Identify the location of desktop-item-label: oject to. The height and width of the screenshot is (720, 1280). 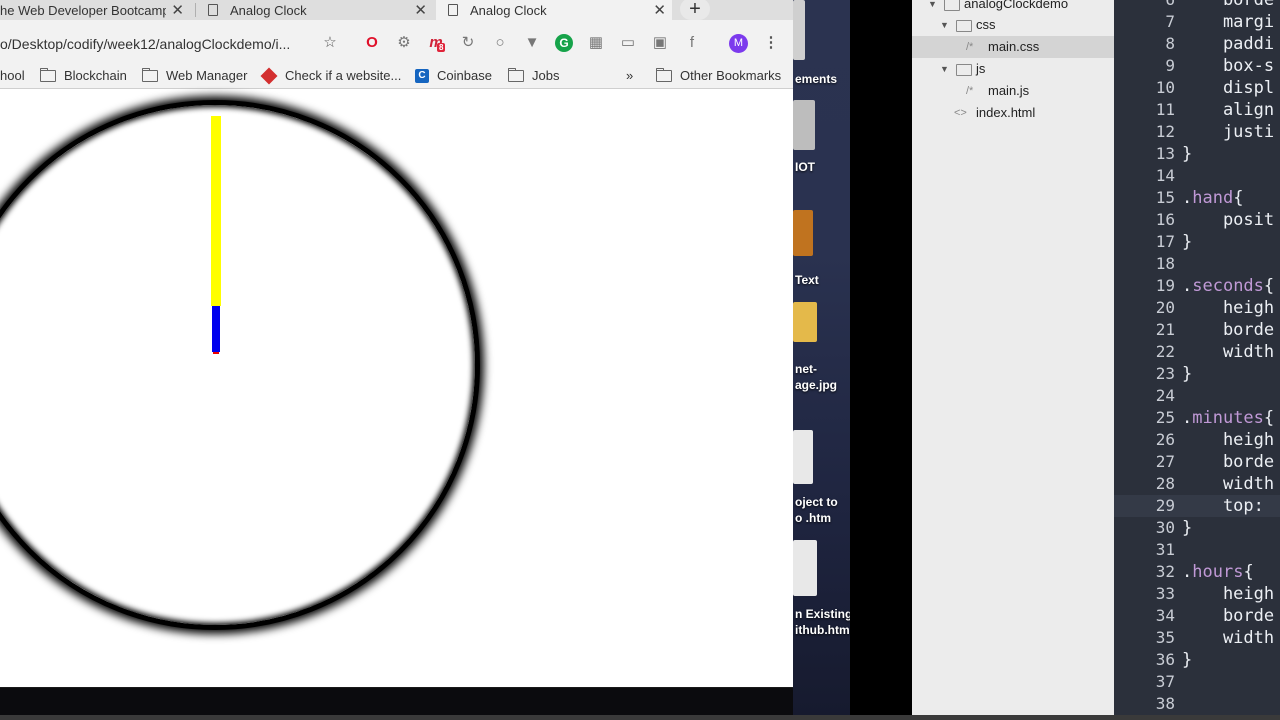
(816, 502).